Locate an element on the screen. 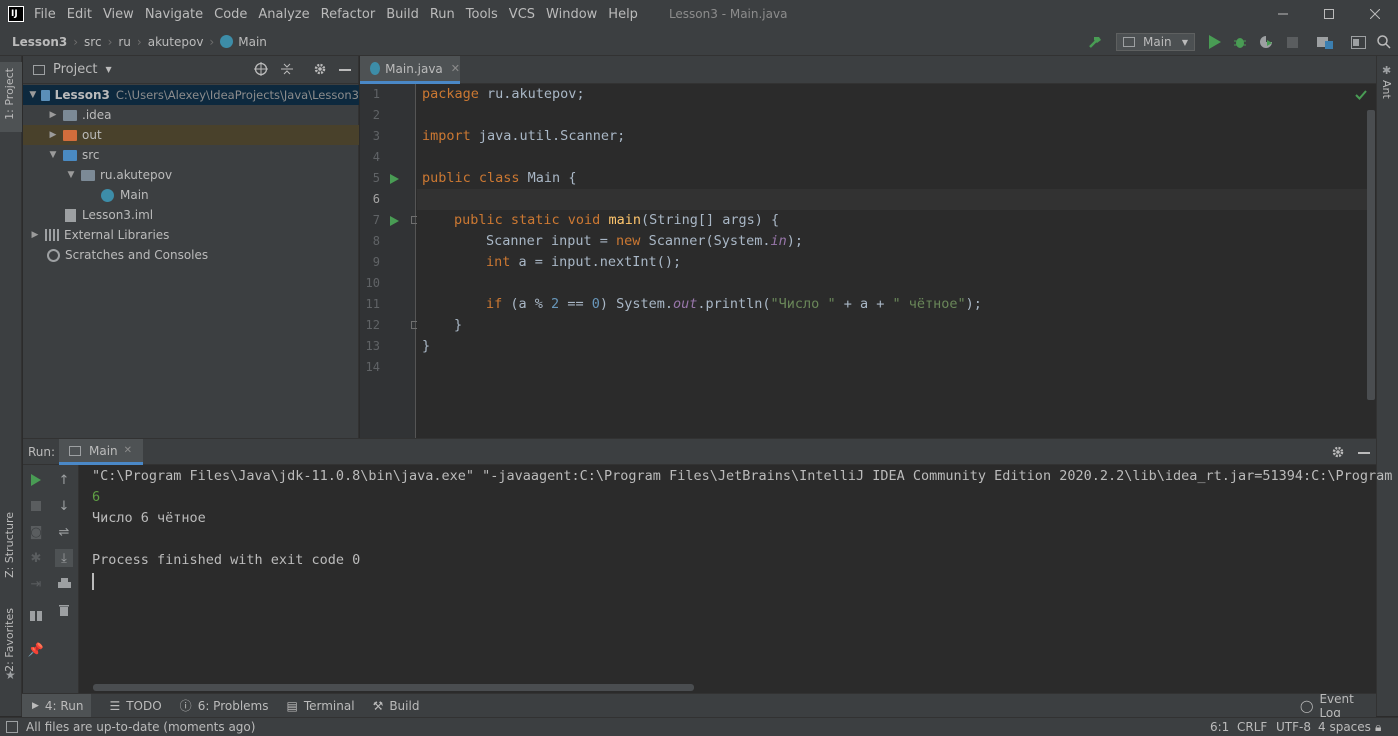  layout-button is located at coordinates (1358, 42).